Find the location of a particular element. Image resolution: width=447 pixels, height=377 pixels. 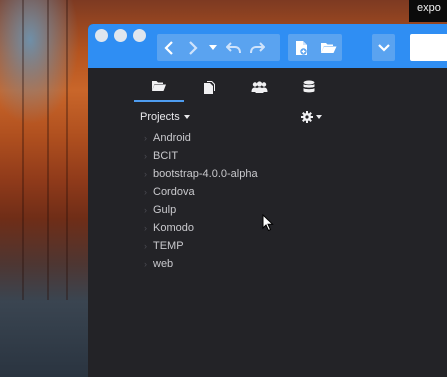

menu-dropdown-button is located at coordinates (383, 47).